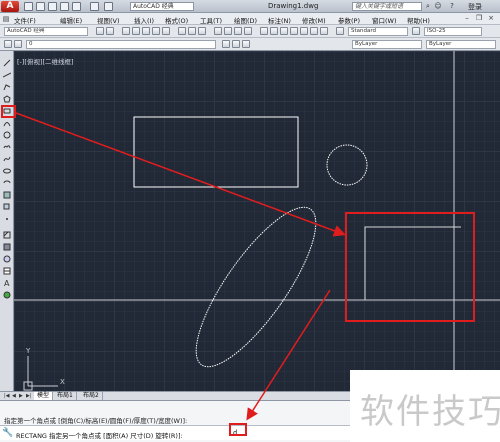 The height and width of the screenshot is (442, 500). Describe the element at coordinates (418, 20) in the screenshot. I see `menu-help: 帮助(H)` at that location.